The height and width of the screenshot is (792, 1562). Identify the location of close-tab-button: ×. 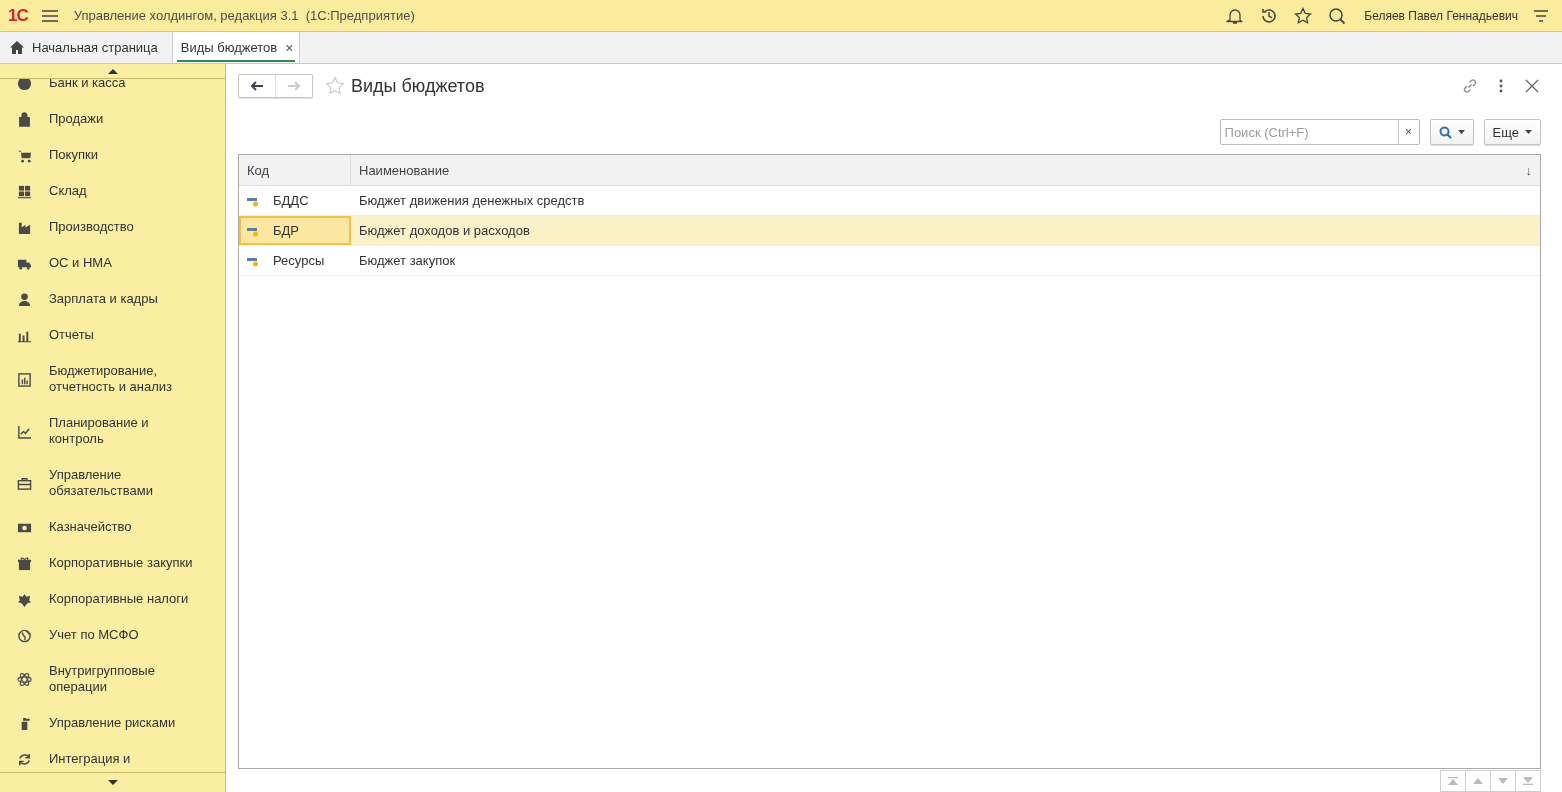
(289, 47).